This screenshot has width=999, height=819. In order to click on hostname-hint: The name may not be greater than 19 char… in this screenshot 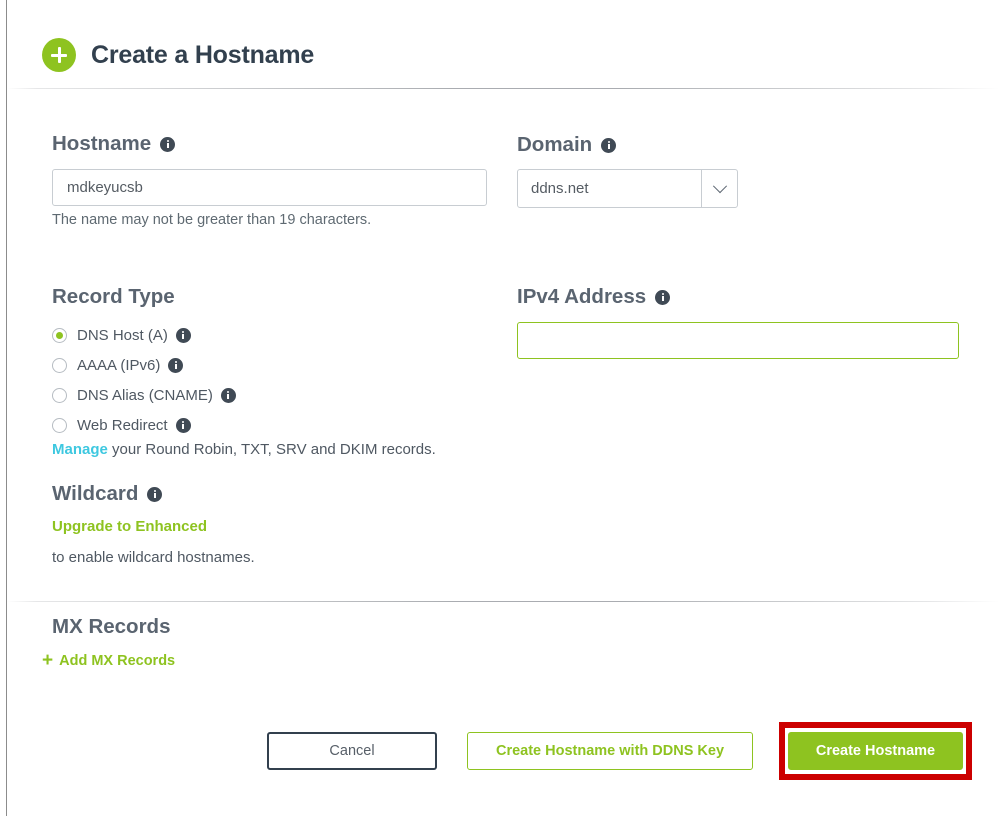, I will do `click(212, 220)`.